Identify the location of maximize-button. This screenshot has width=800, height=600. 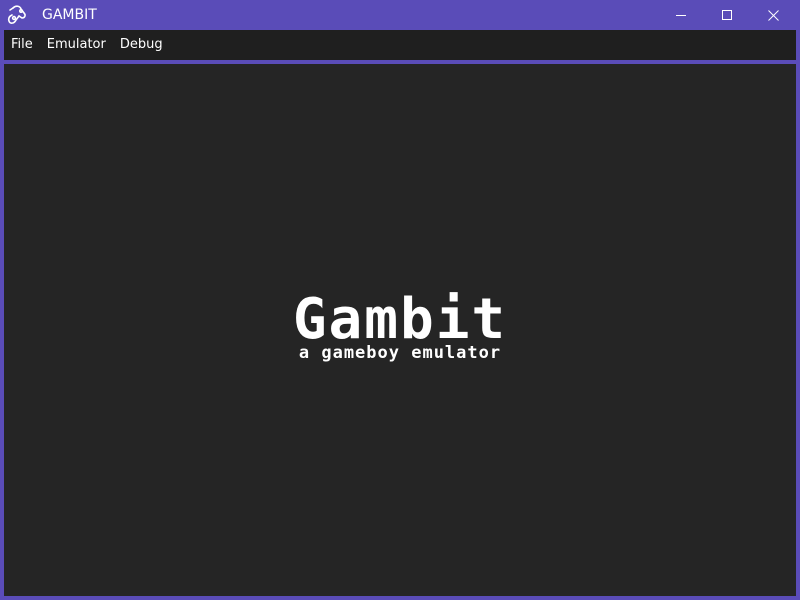
(727, 15).